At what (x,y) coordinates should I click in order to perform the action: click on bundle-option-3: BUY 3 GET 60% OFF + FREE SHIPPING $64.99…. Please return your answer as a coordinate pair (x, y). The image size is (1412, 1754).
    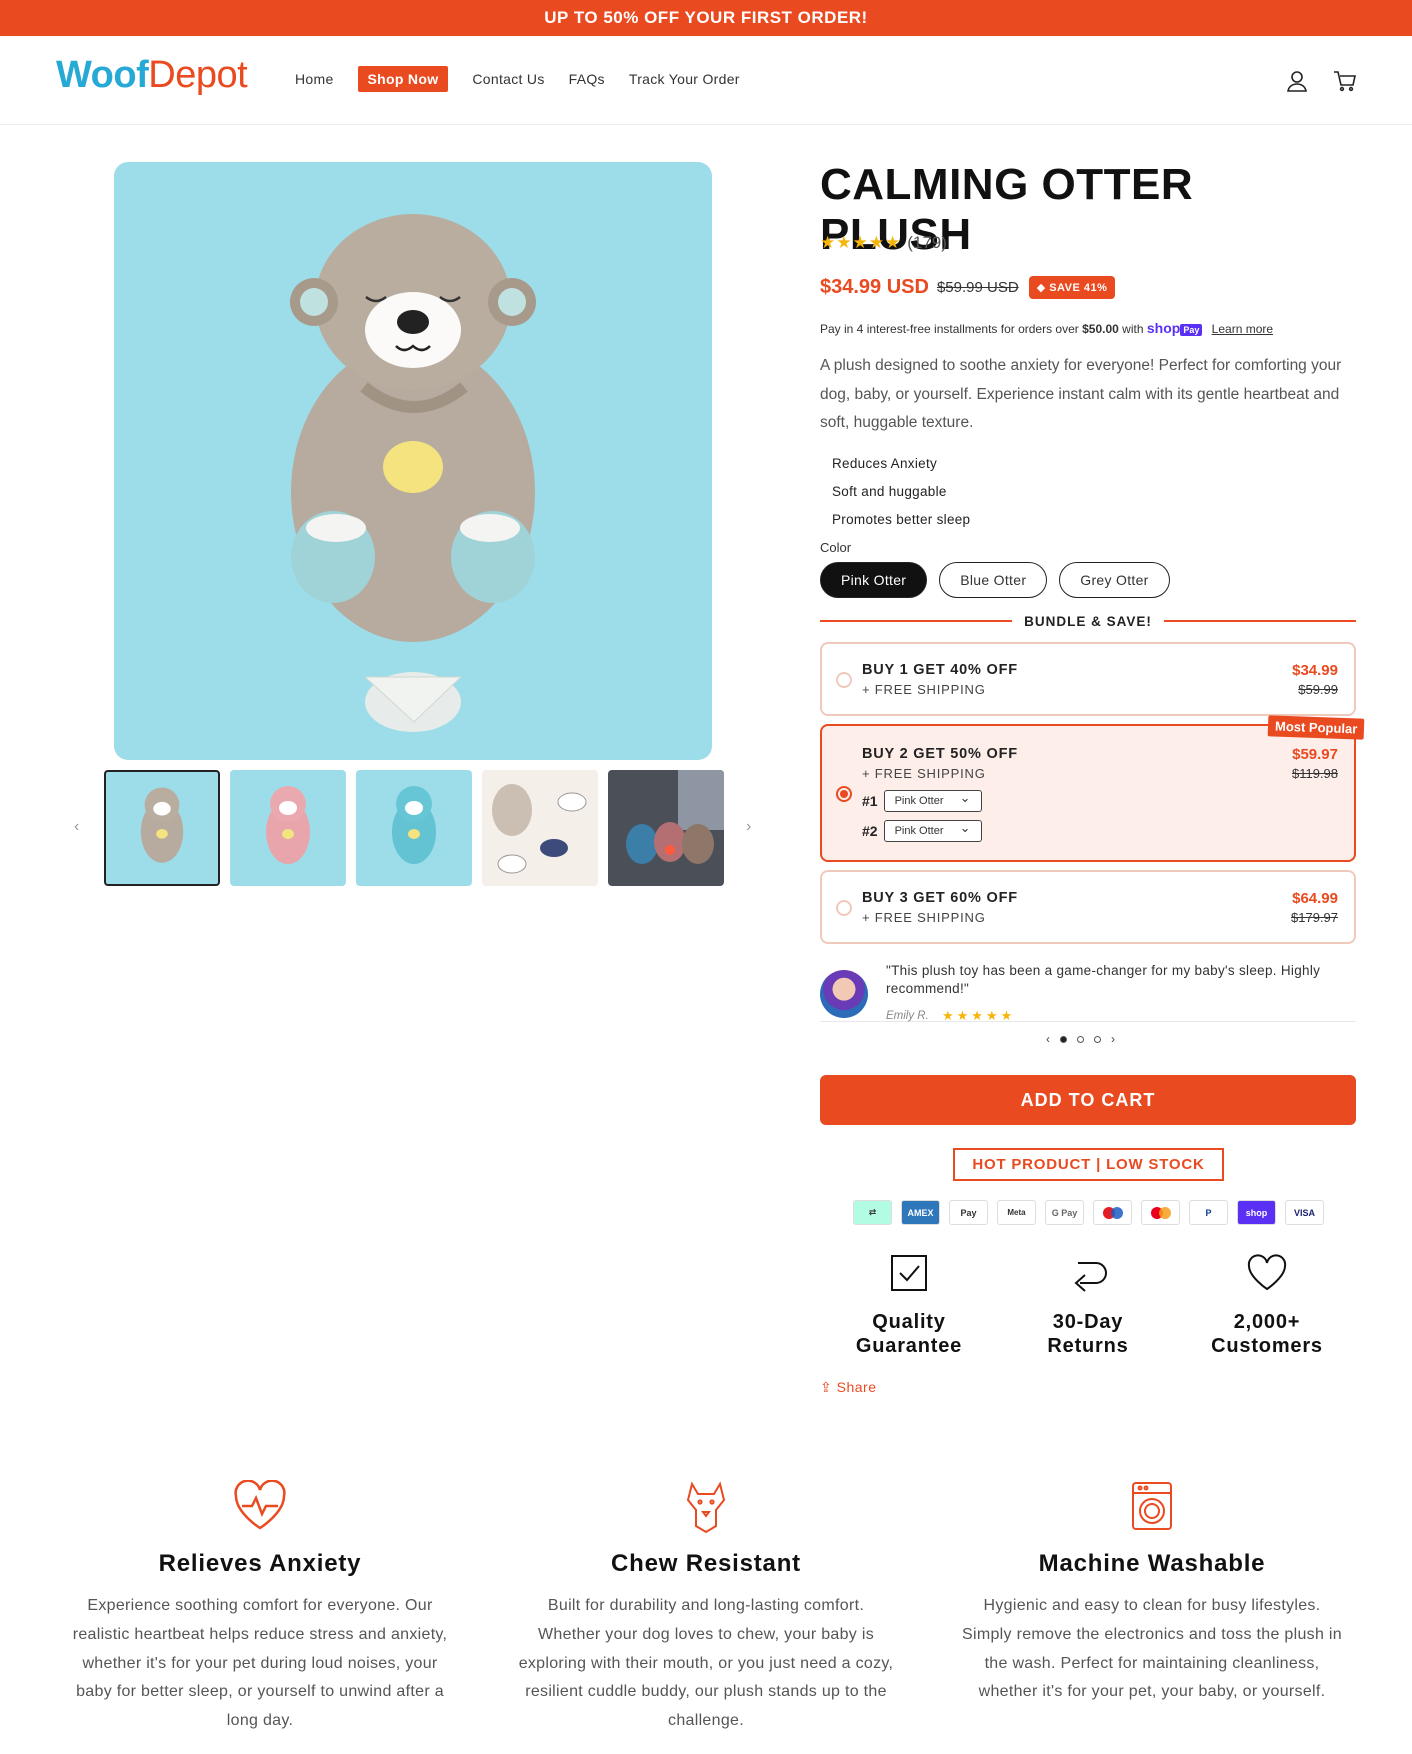
    Looking at the image, I should click on (1088, 907).